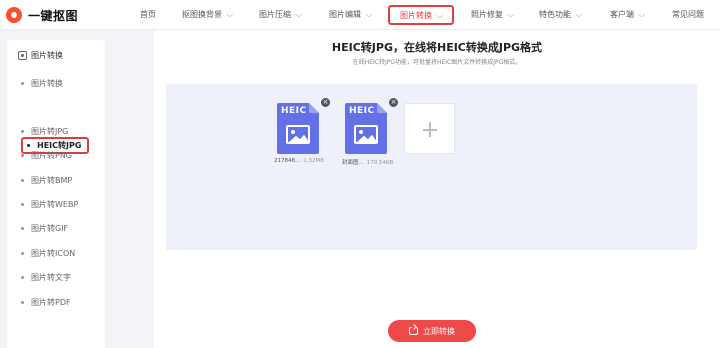 The image size is (720, 348). Describe the element at coordinates (22, 55) in the screenshot. I see `image-convert-icon` at that location.